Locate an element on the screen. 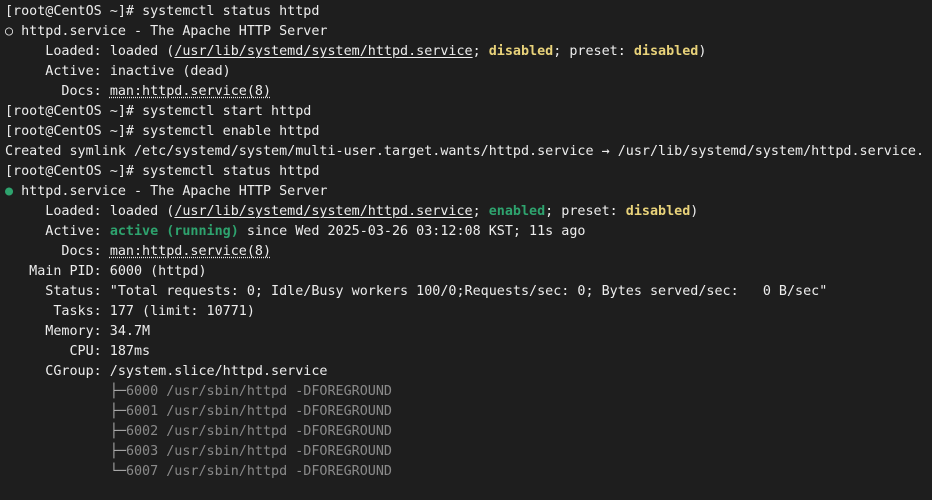 The height and width of the screenshot is (500, 932). unit-header-inactive: ○ httpd.service - The Apache HTTP Server is located at coordinates (468, 32).